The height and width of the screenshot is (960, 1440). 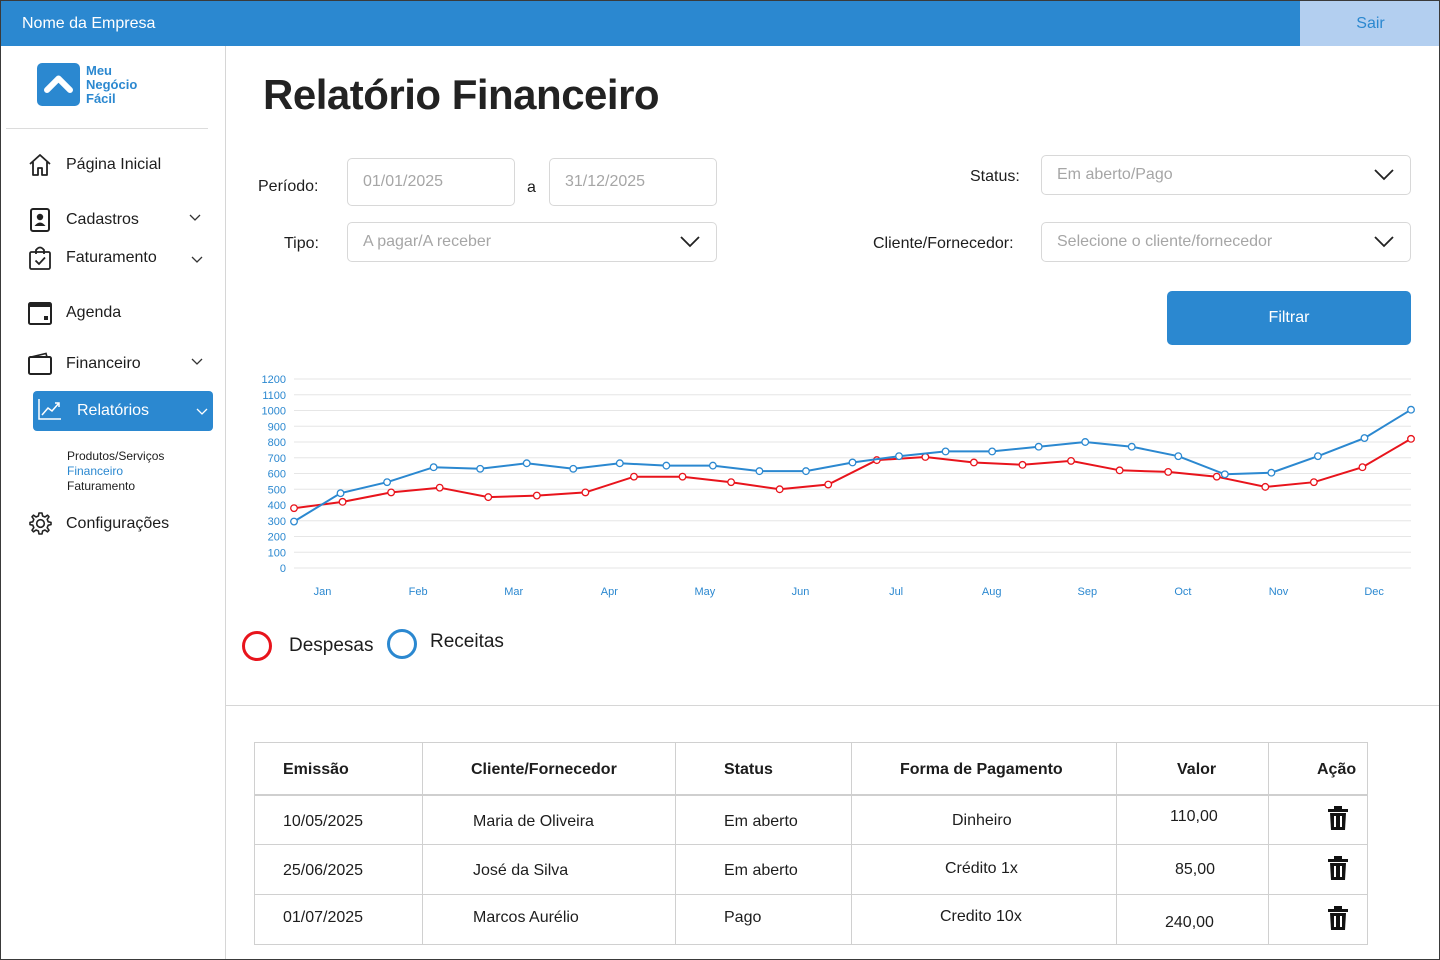 What do you see at coordinates (609, 592) in the screenshot?
I see `x-tick-label: Apr` at bounding box center [609, 592].